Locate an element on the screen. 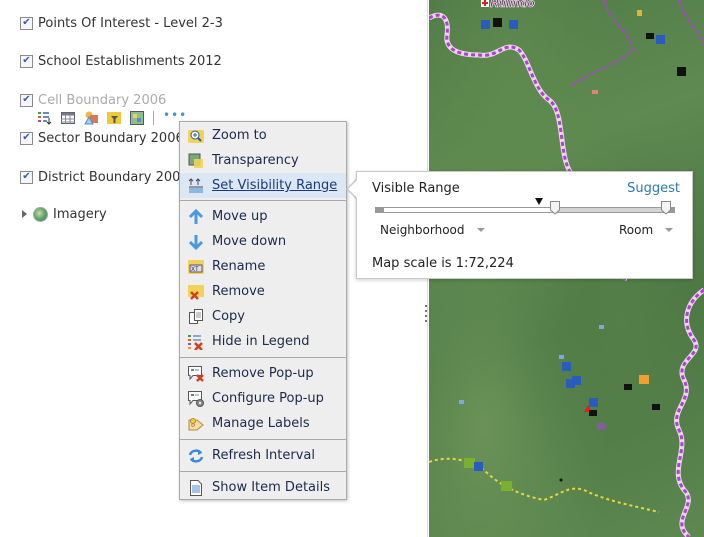 The width and height of the screenshot is (704, 537). transparency-icon is located at coordinates (196, 161).